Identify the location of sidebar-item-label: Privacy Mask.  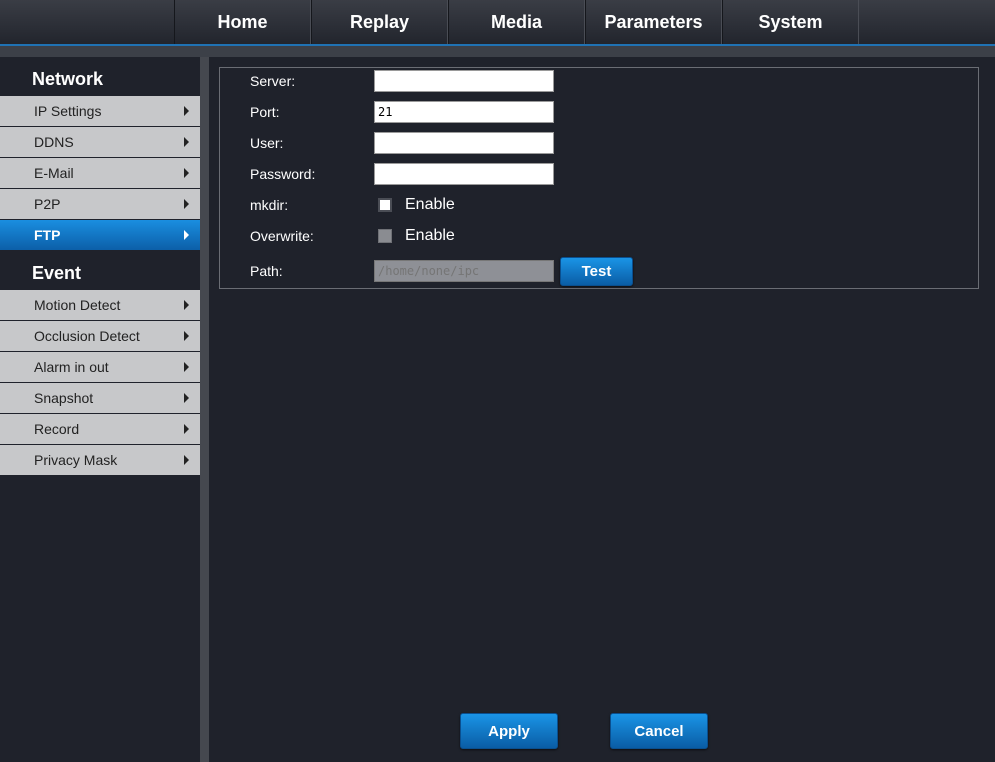
(76, 460).